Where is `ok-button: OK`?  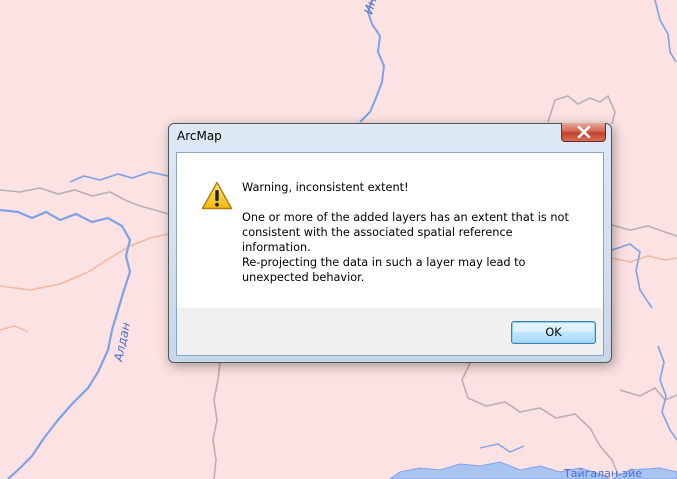
ok-button: OK is located at coordinates (553, 332).